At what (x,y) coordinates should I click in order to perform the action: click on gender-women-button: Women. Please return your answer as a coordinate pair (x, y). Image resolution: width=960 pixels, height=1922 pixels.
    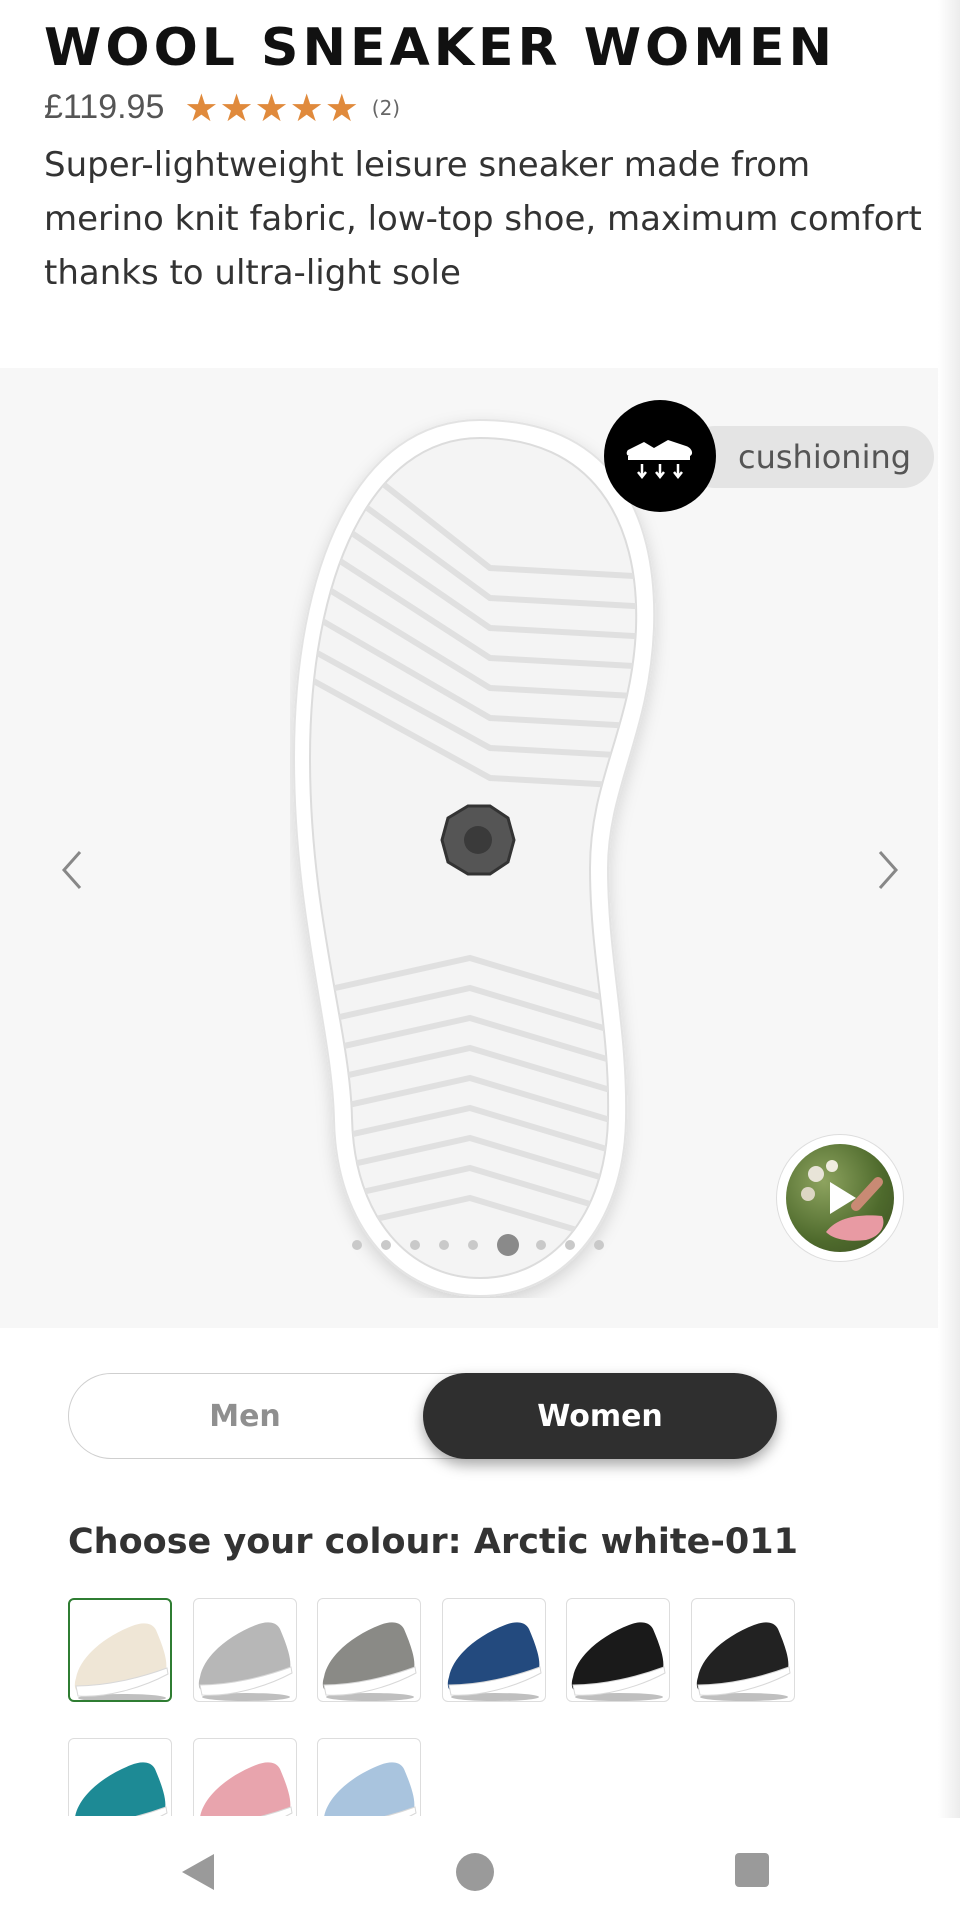
    Looking at the image, I should click on (600, 1416).